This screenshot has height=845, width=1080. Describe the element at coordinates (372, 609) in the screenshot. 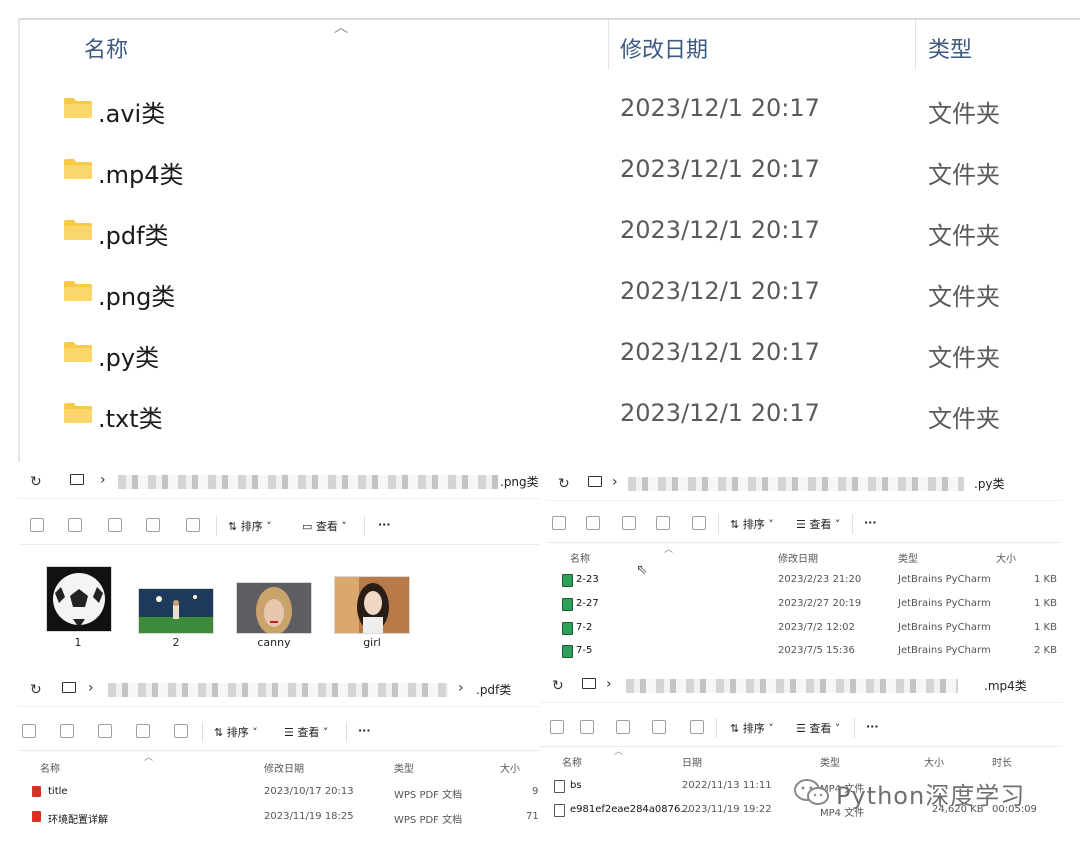

I see `thumbnail-item: girl` at that location.